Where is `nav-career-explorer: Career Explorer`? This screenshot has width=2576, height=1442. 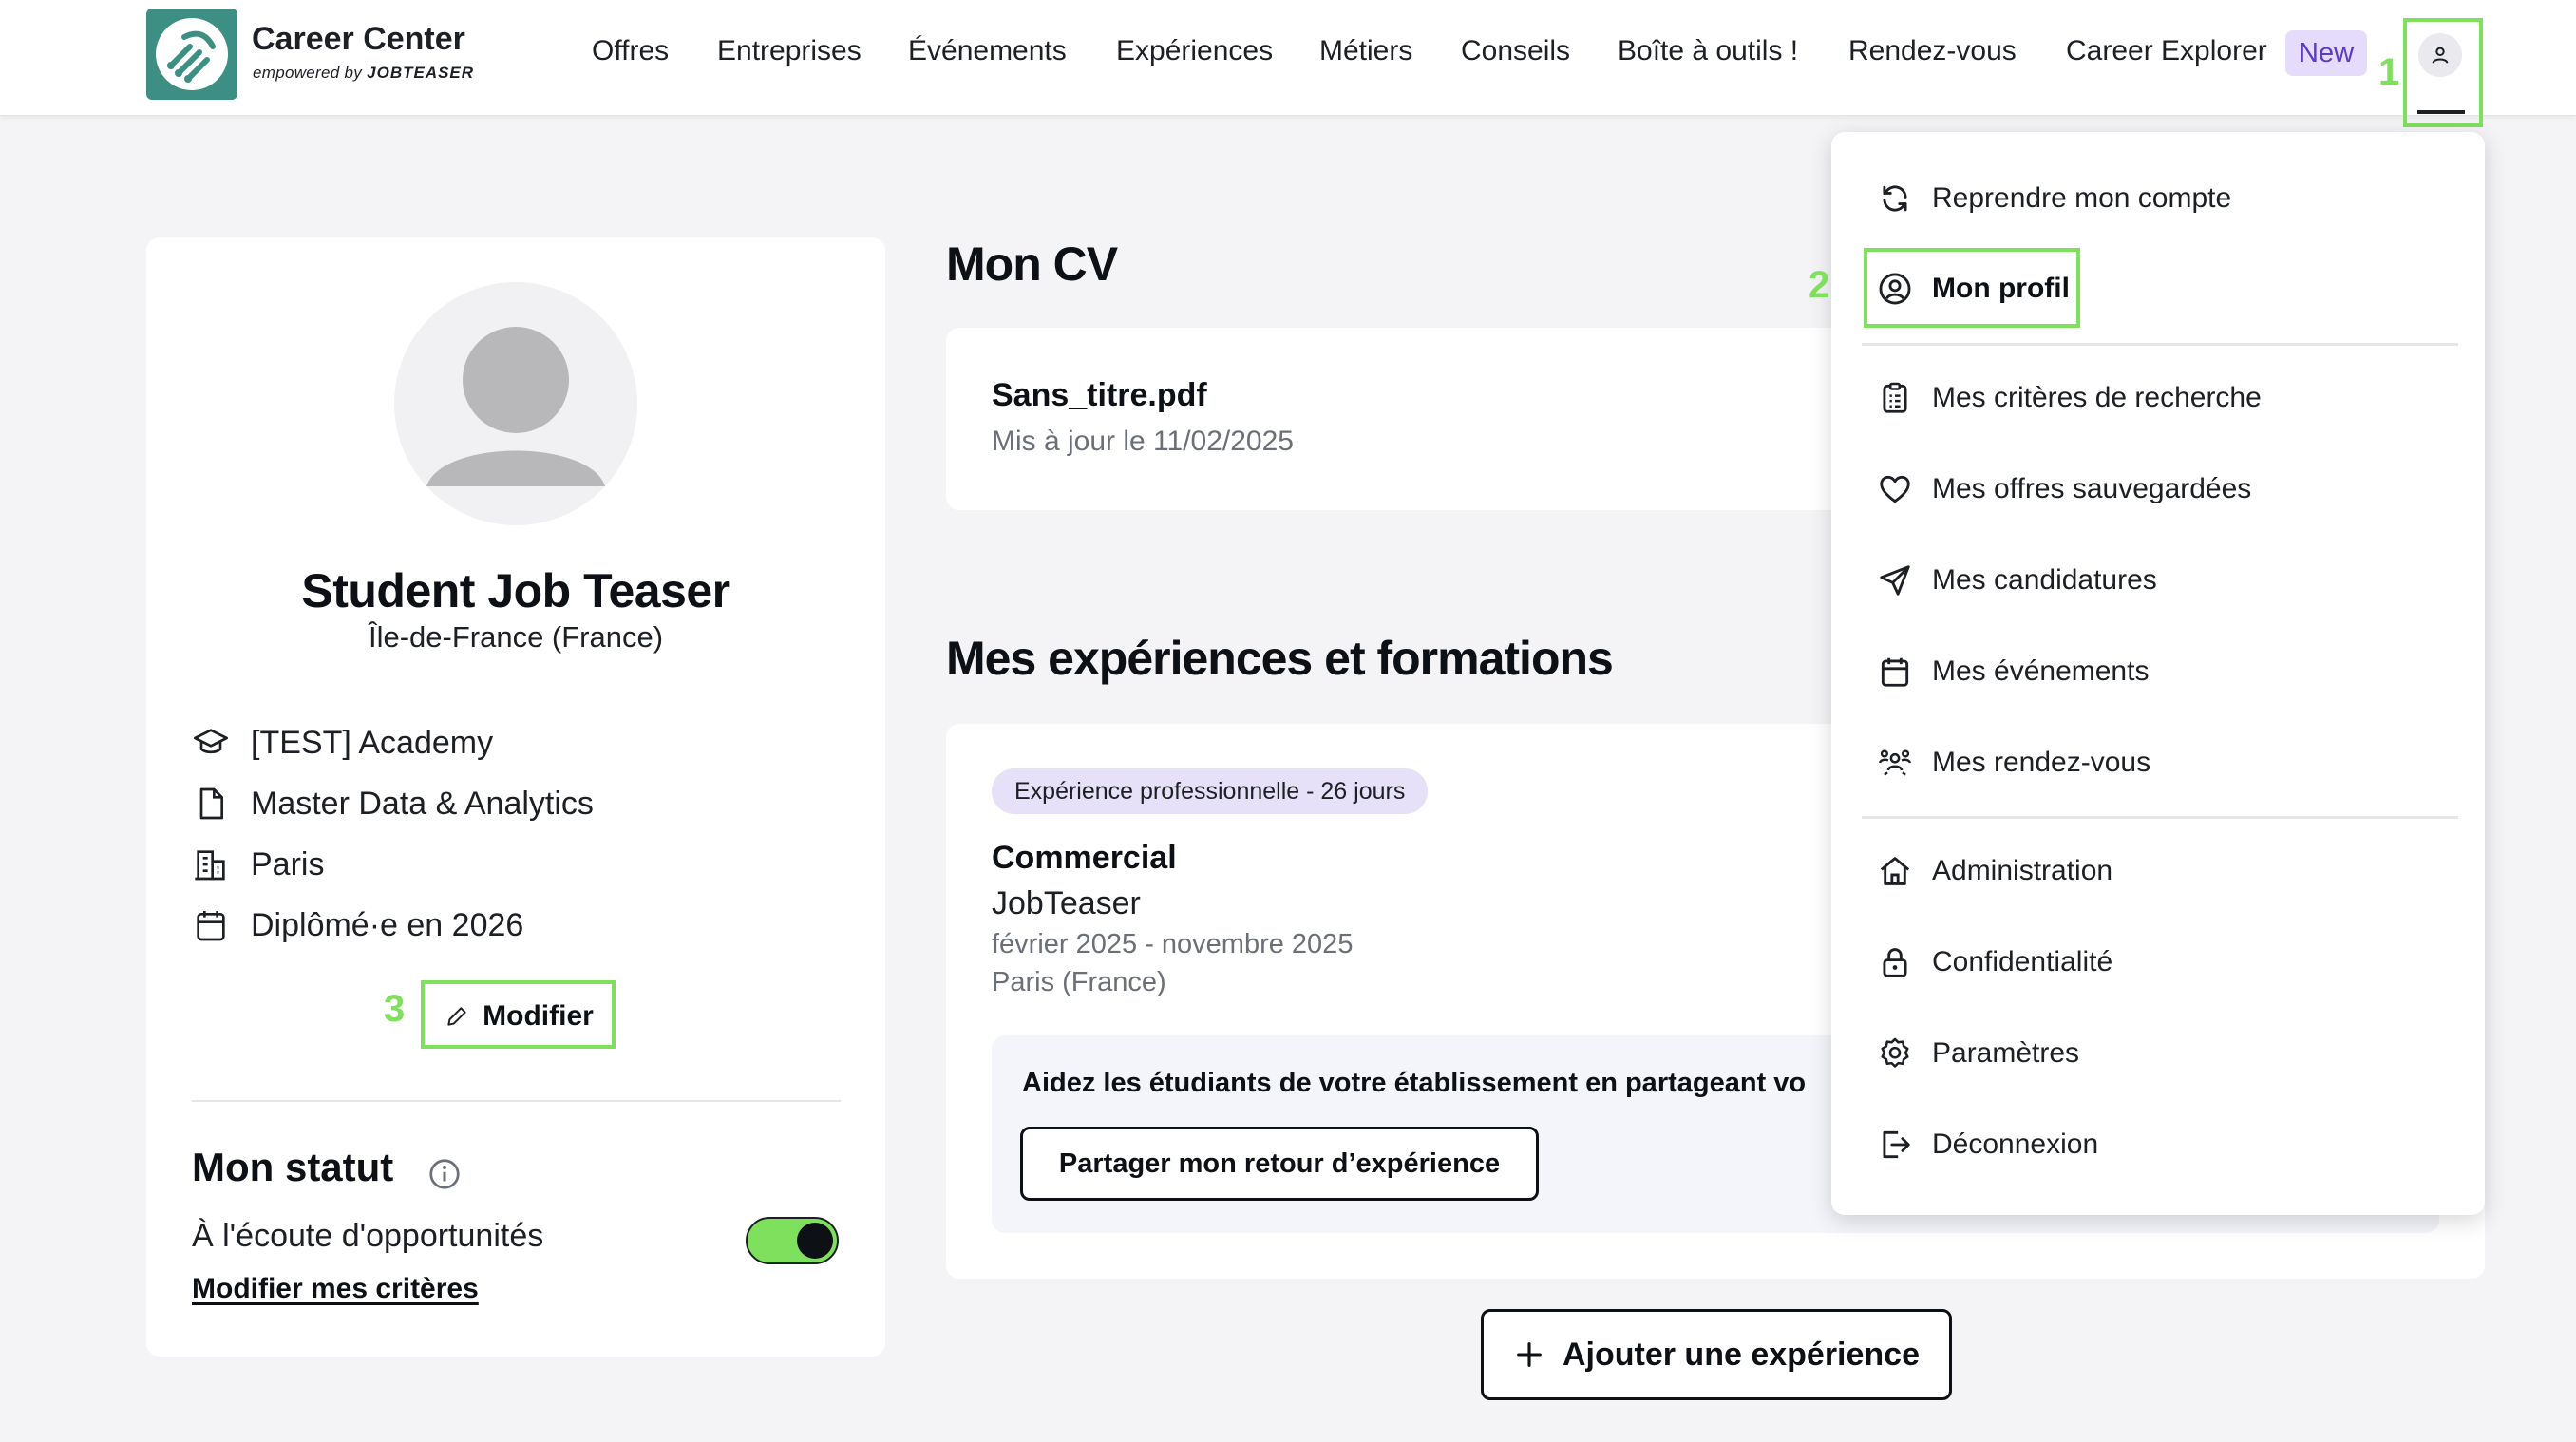
nav-career-explorer: Career Explorer is located at coordinates (2166, 51).